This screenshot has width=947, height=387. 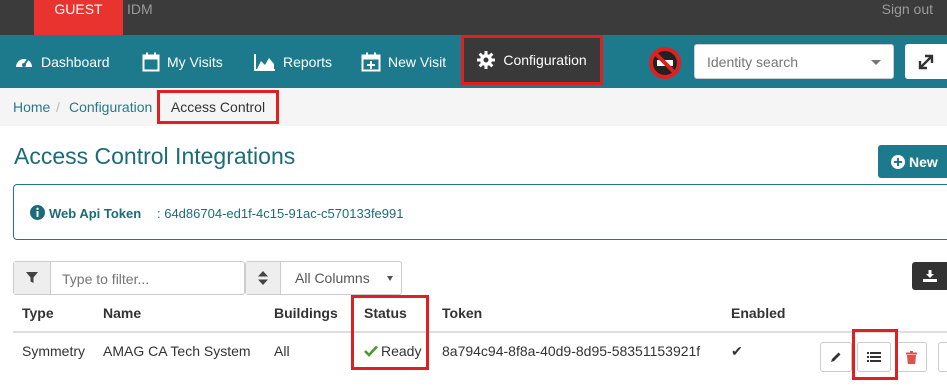 I want to click on export-button, so click(x=929, y=276).